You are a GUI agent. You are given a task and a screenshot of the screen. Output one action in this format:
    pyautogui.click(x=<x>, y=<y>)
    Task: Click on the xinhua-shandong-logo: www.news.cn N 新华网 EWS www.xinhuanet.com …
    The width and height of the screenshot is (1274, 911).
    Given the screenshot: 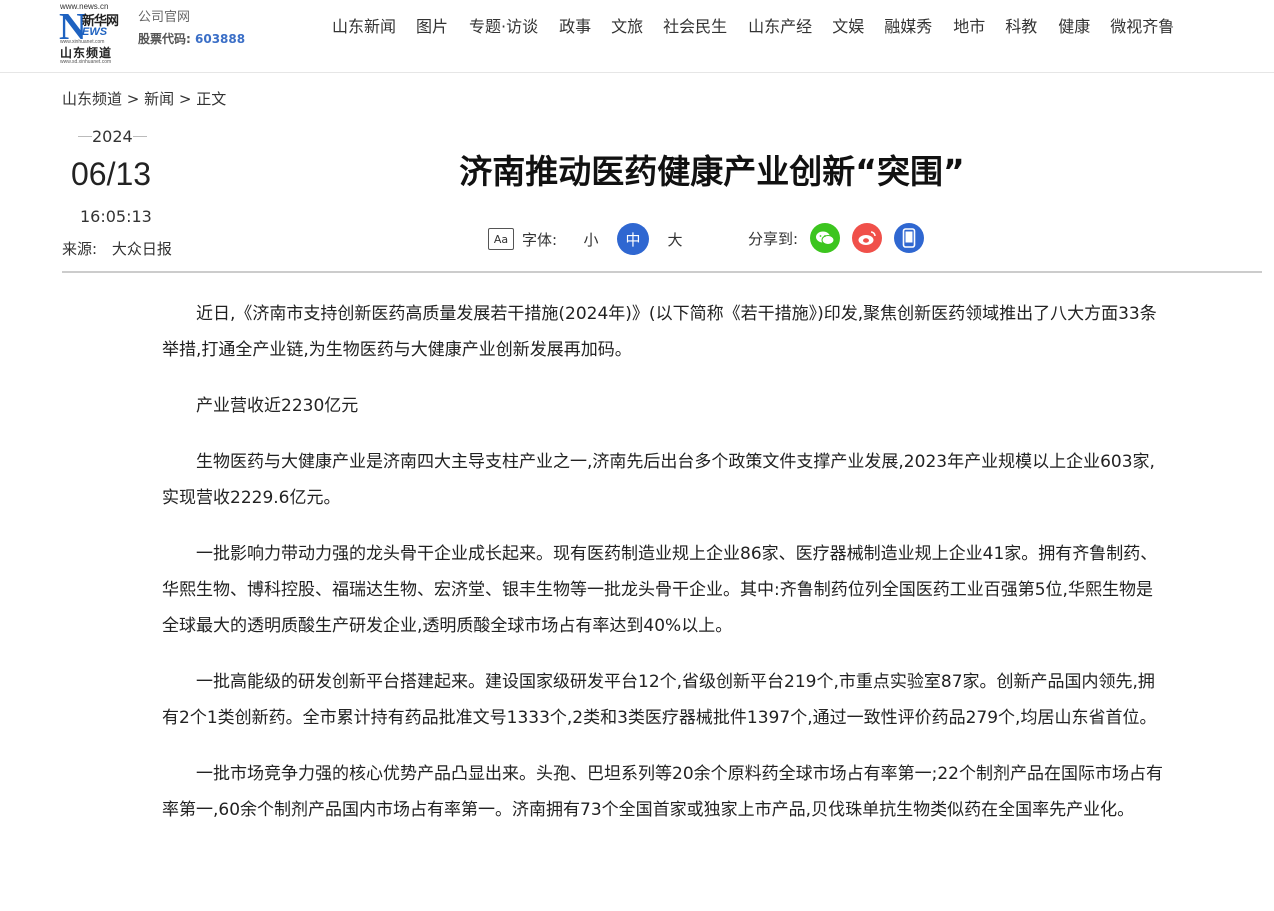 What is the action you would take?
    pyautogui.click(x=94, y=34)
    